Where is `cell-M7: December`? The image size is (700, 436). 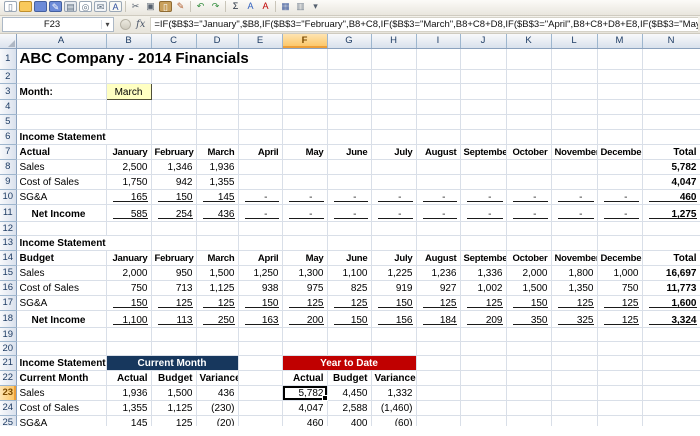 cell-M7: December is located at coordinates (620, 152).